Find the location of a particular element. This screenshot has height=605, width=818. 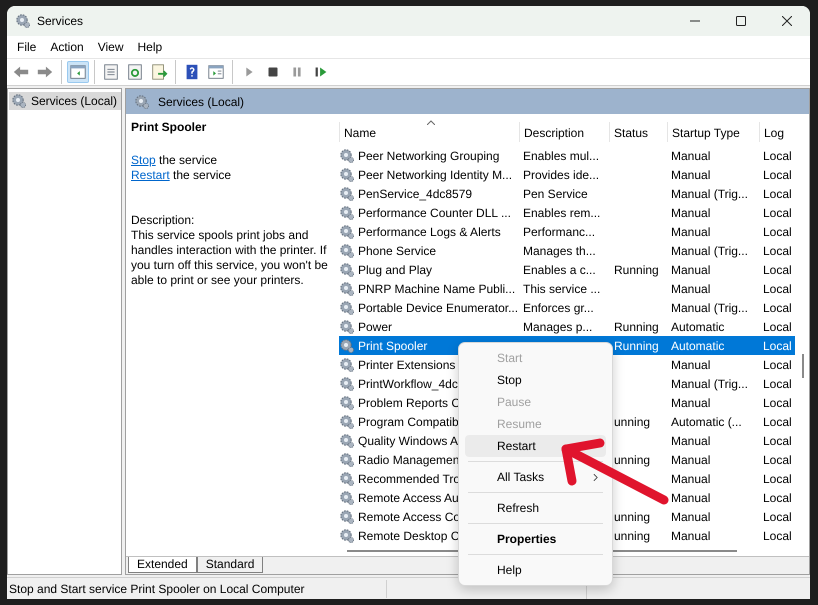

table-cell-text: Power is located at coordinates (375, 327).